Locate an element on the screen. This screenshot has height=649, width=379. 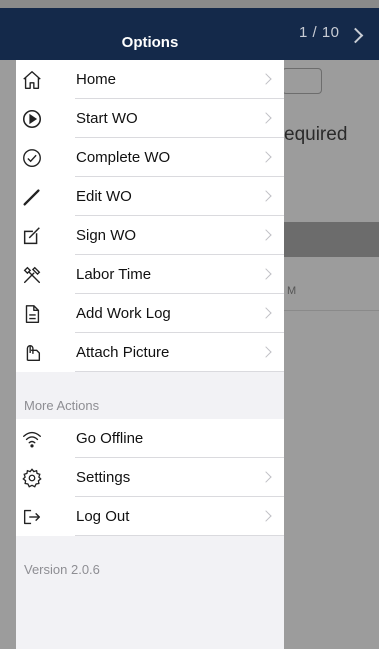
menu-label-attach-picture: Attach Picture is located at coordinates (123, 352).